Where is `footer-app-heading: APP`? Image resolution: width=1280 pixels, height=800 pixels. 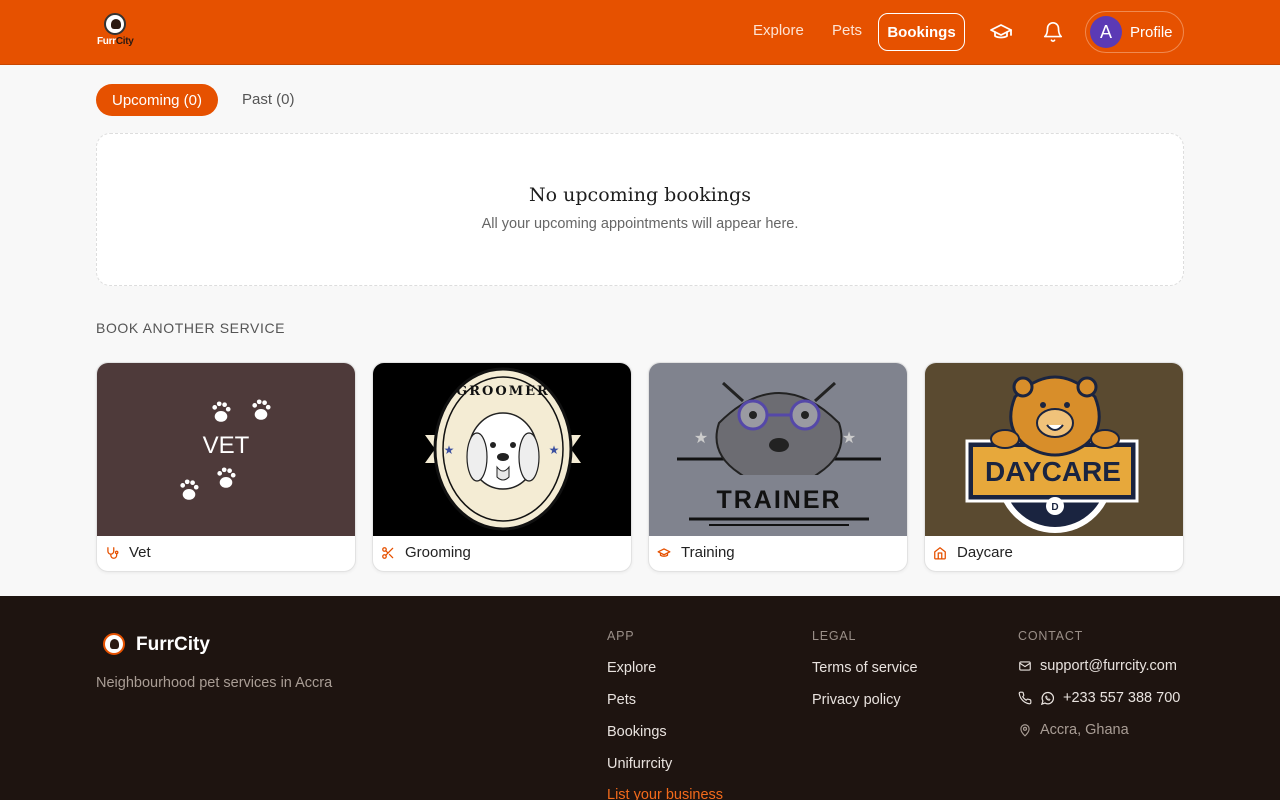 footer-app-heading: APP is located at coordinates (621, 636).